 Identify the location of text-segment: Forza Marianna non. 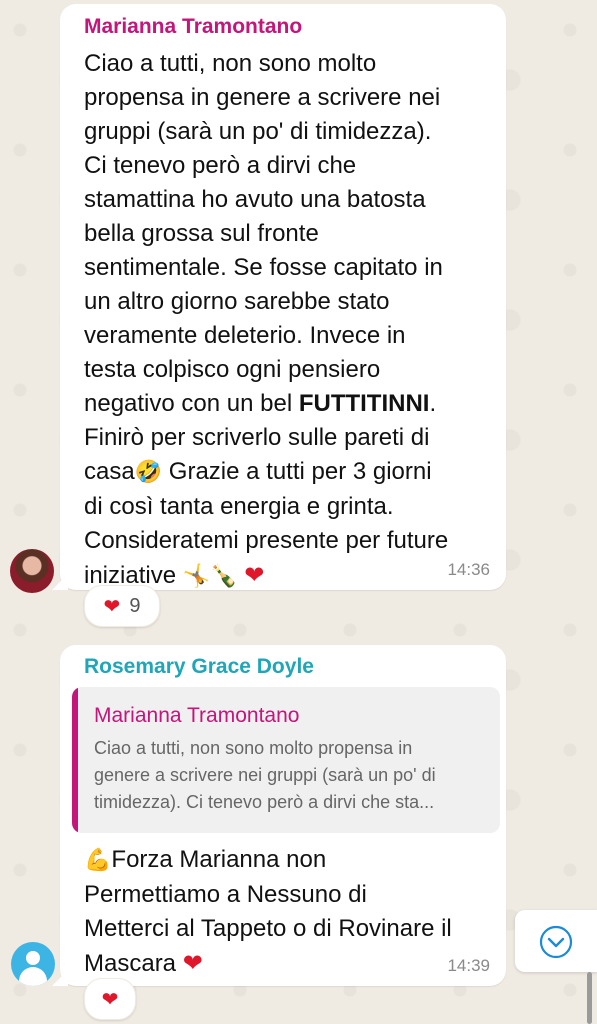
(219, 859).